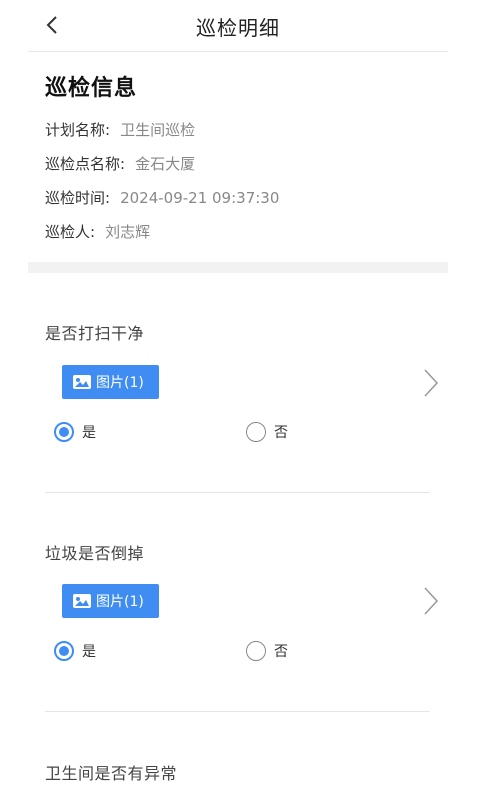 The image size is (480, 800). I want to click on inspection-time-row: 巡检时间: 2024-09-21 09:37:30, so click(242, 198).